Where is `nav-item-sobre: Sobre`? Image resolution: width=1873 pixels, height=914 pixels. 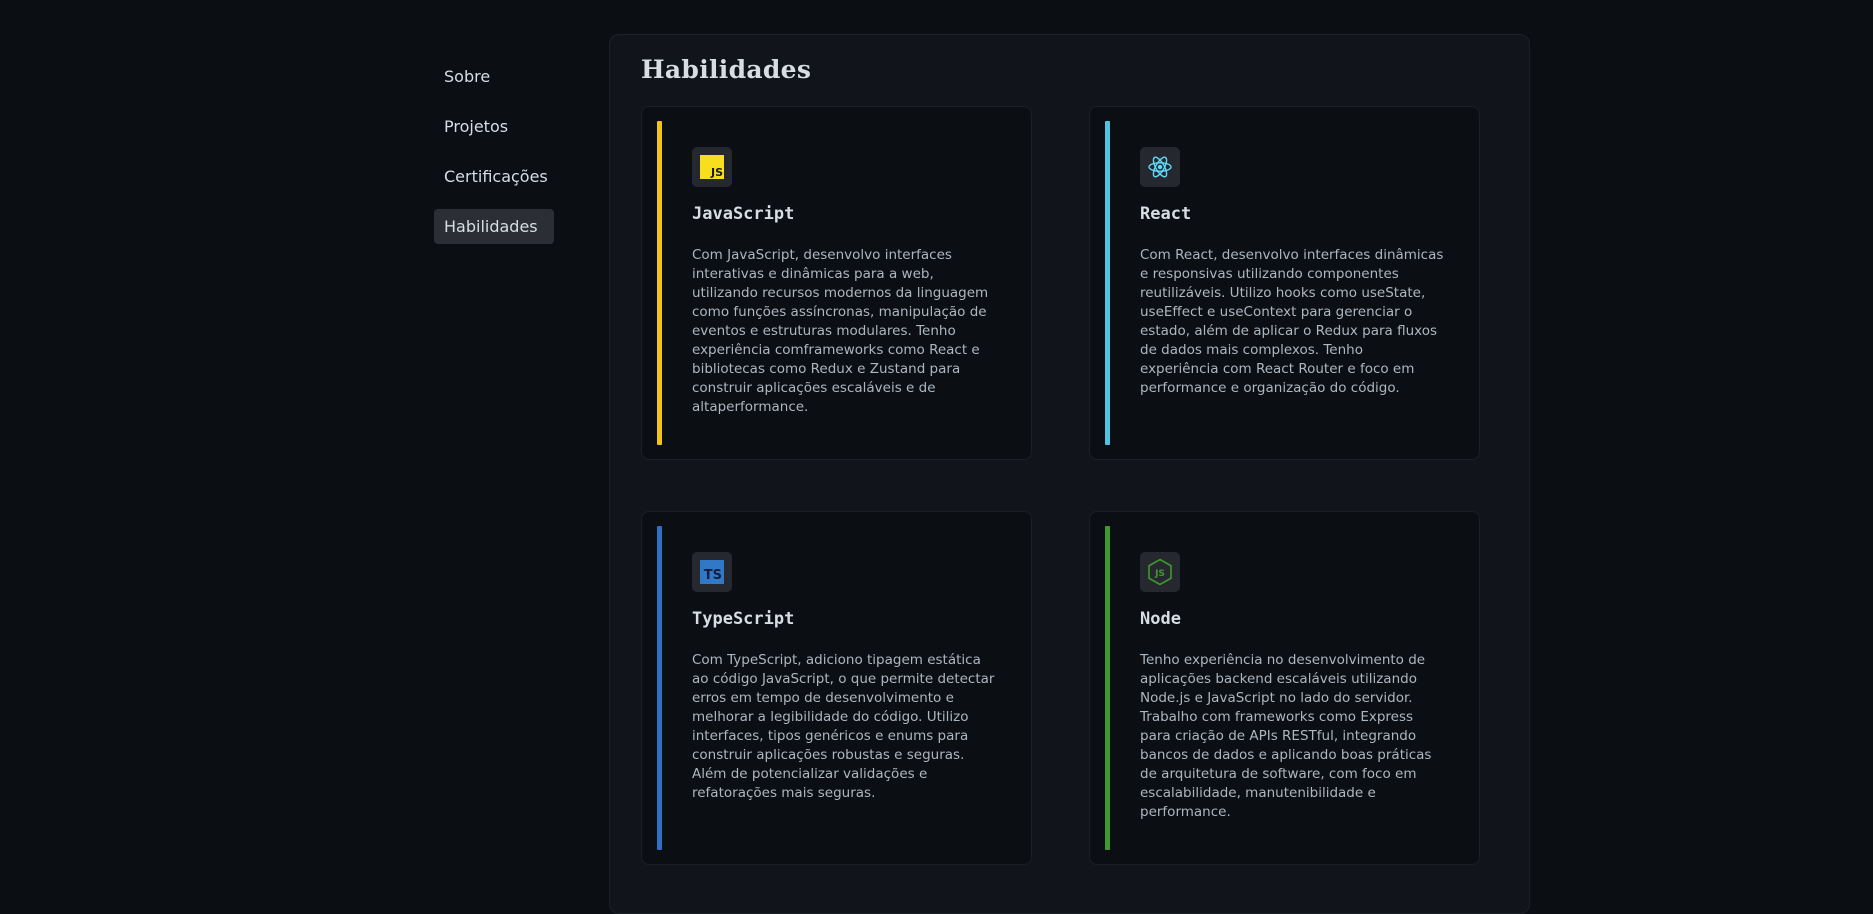
nav-item-sobre: Sobre is located at coordinates (494, 76).